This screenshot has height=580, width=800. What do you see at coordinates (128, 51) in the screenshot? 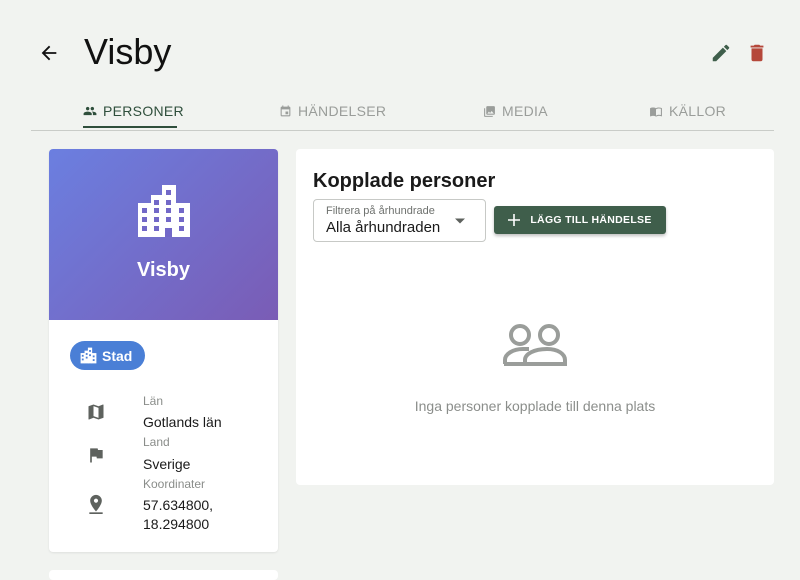
I see `page-title: Visby` at bounding box center [128, 51].